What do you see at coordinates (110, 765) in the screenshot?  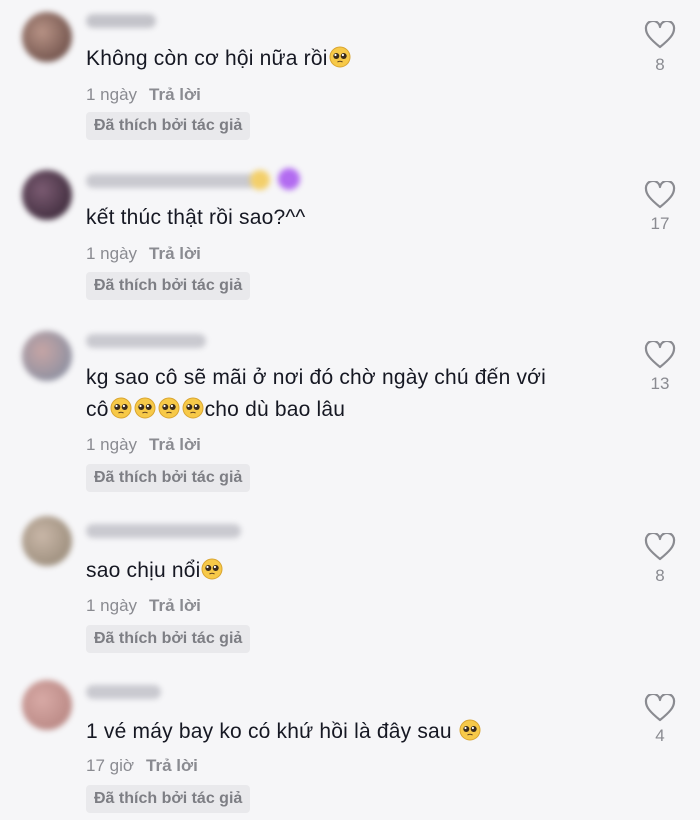 I see `comment-time: 17 giờ` at bounding box center [110, 765].